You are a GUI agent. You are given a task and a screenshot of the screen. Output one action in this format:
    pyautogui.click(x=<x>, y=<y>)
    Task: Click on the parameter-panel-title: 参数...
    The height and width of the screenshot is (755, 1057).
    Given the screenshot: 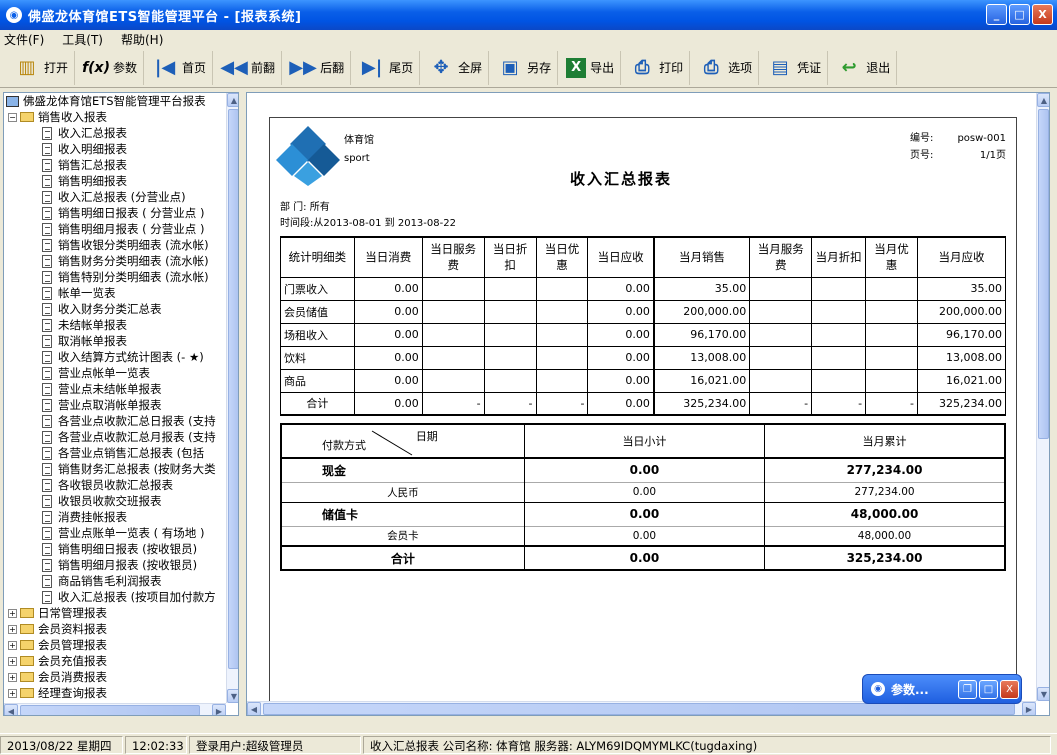 What is the action you would take?
    pyautogui.click(x=924, y=689)
    